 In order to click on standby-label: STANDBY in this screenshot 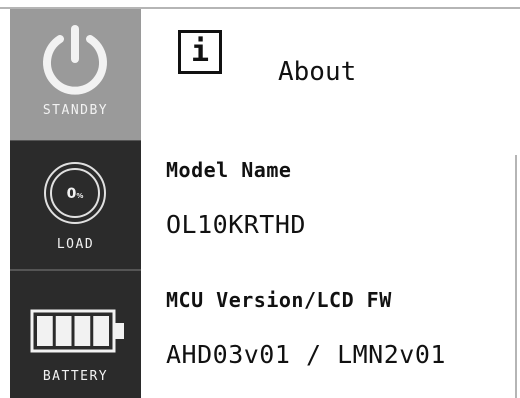, I will do `click(75, 110)`.